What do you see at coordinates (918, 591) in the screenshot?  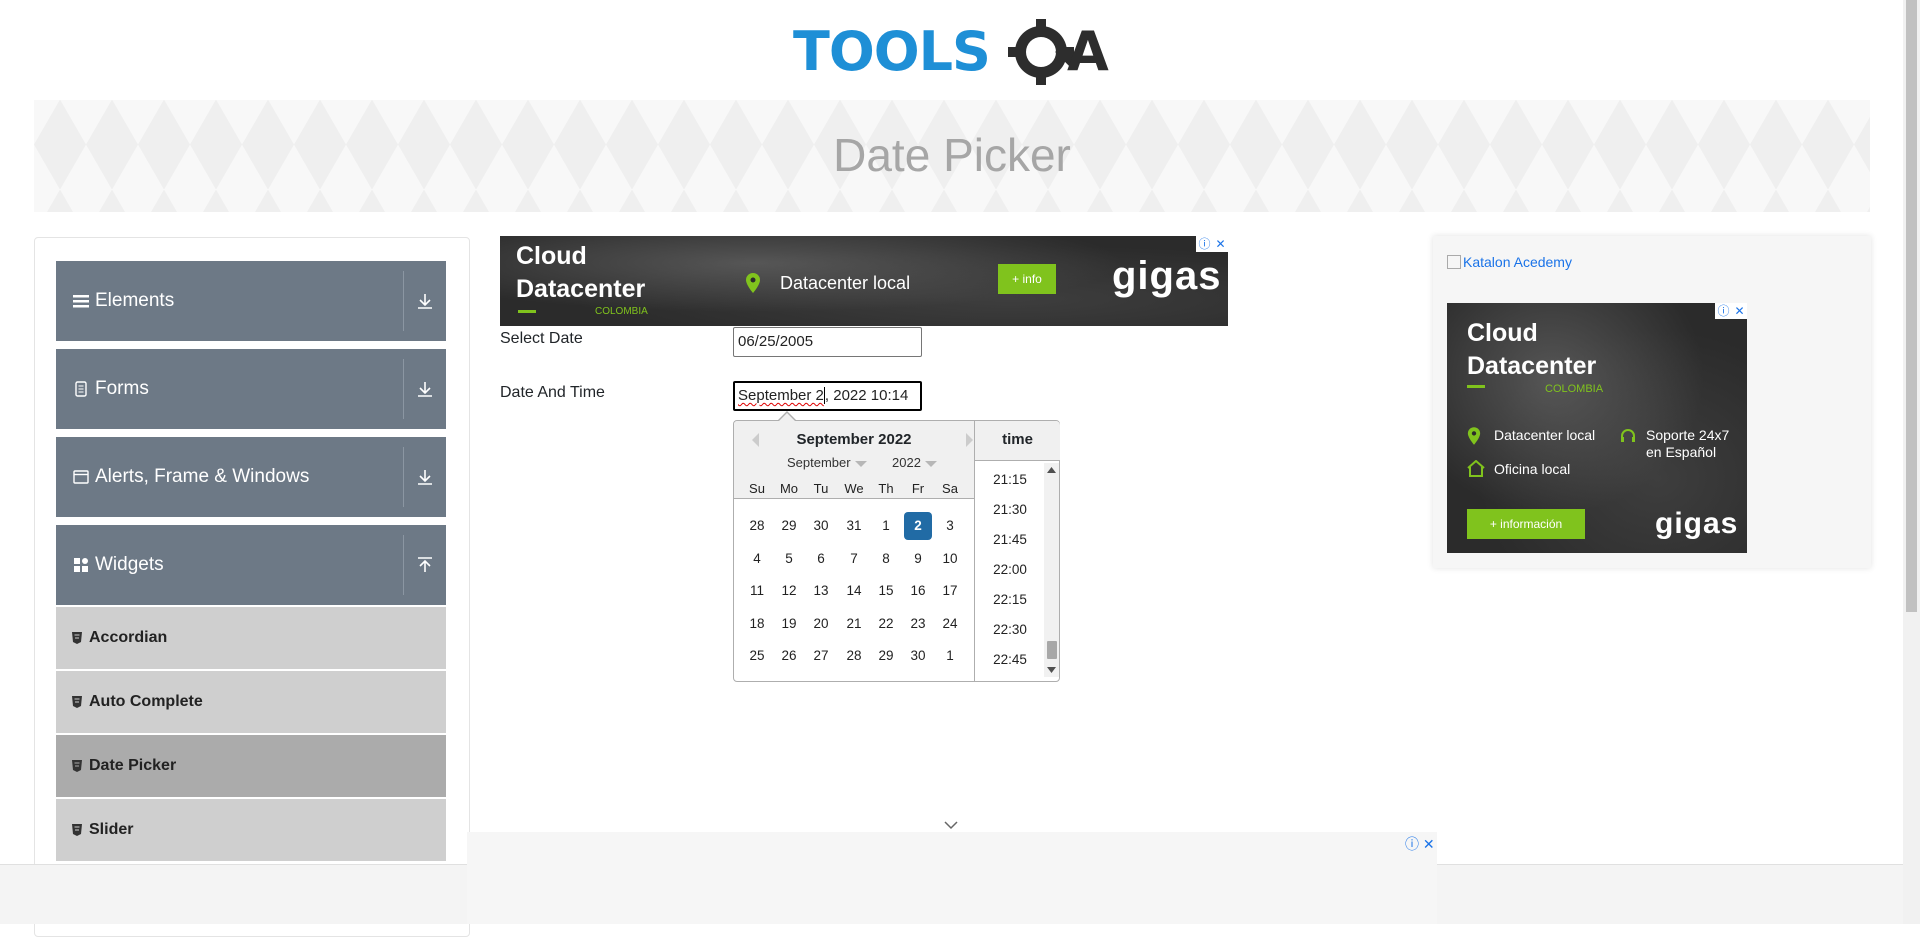 I see `calendar-day: 16` at bounding box center [918, 591].